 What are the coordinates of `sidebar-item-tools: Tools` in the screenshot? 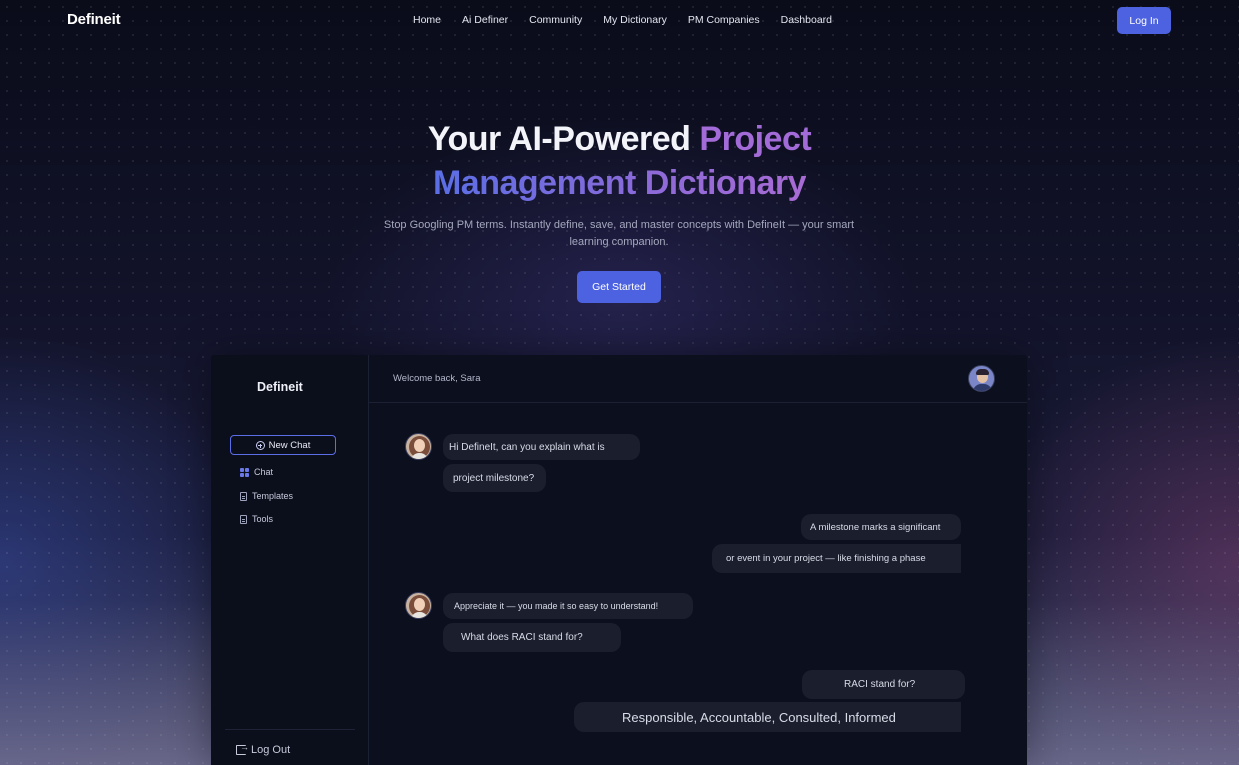 It's located at (256, 519).